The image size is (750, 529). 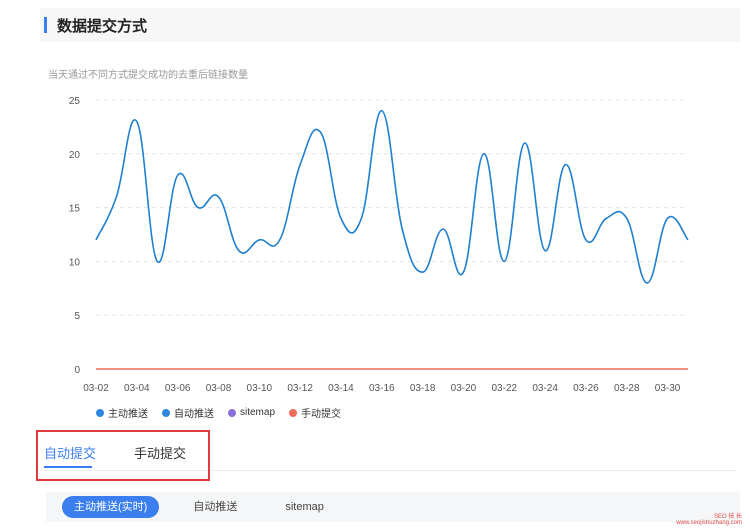 What do you see at coordinates (77, 316) in the screenshot?
I see `y-tick-label: 5` at bounding box center [77, 316].